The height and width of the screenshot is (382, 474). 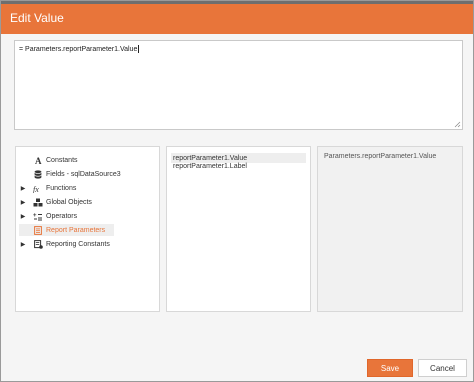 What do you see at coordinates (78, 244) in the screenshot?
I see `tree-item-label: Reporting Constants` at bounding box center [78, 244].